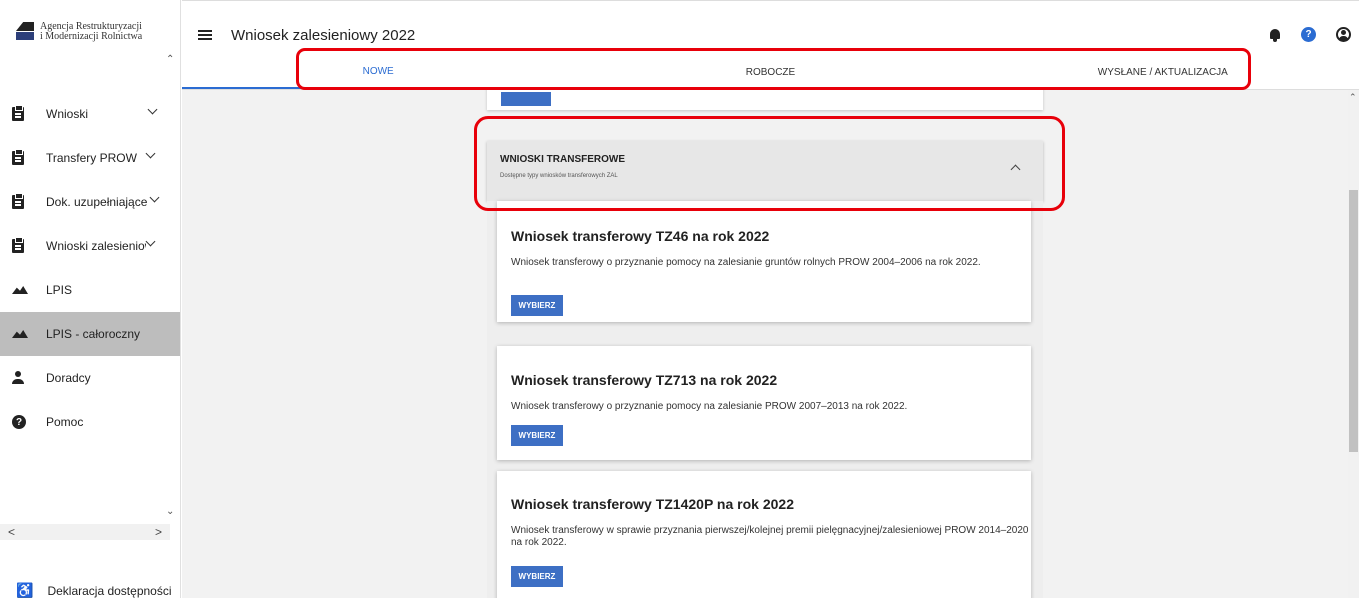  What do you see at coordinates (90, 422) in the screenshot?
I see `sidebar-item-pomoc: ? Pomoc` at bounding box center [90, 422].